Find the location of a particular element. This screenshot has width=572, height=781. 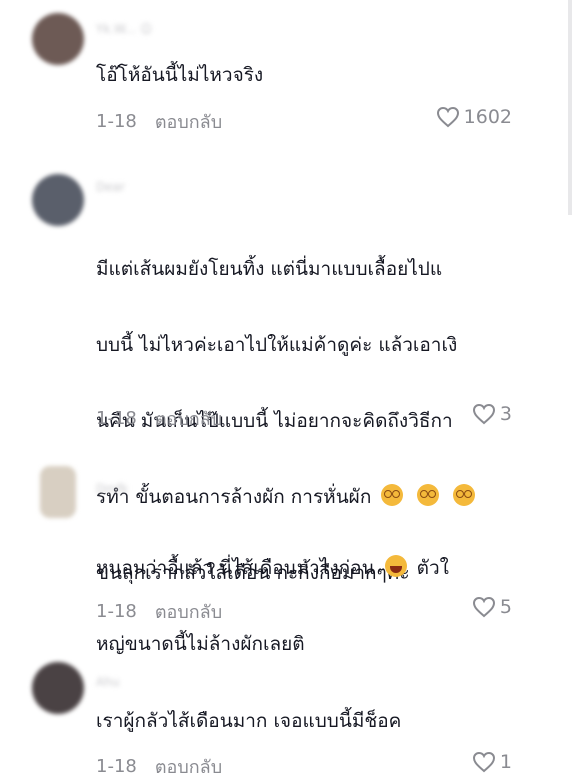

comment-line-with-emoji: หนอนว่าอื้แล้ว นี่ไส้เดือนมาไงก่อน ตัวใ is located at coordinates (306, 568).